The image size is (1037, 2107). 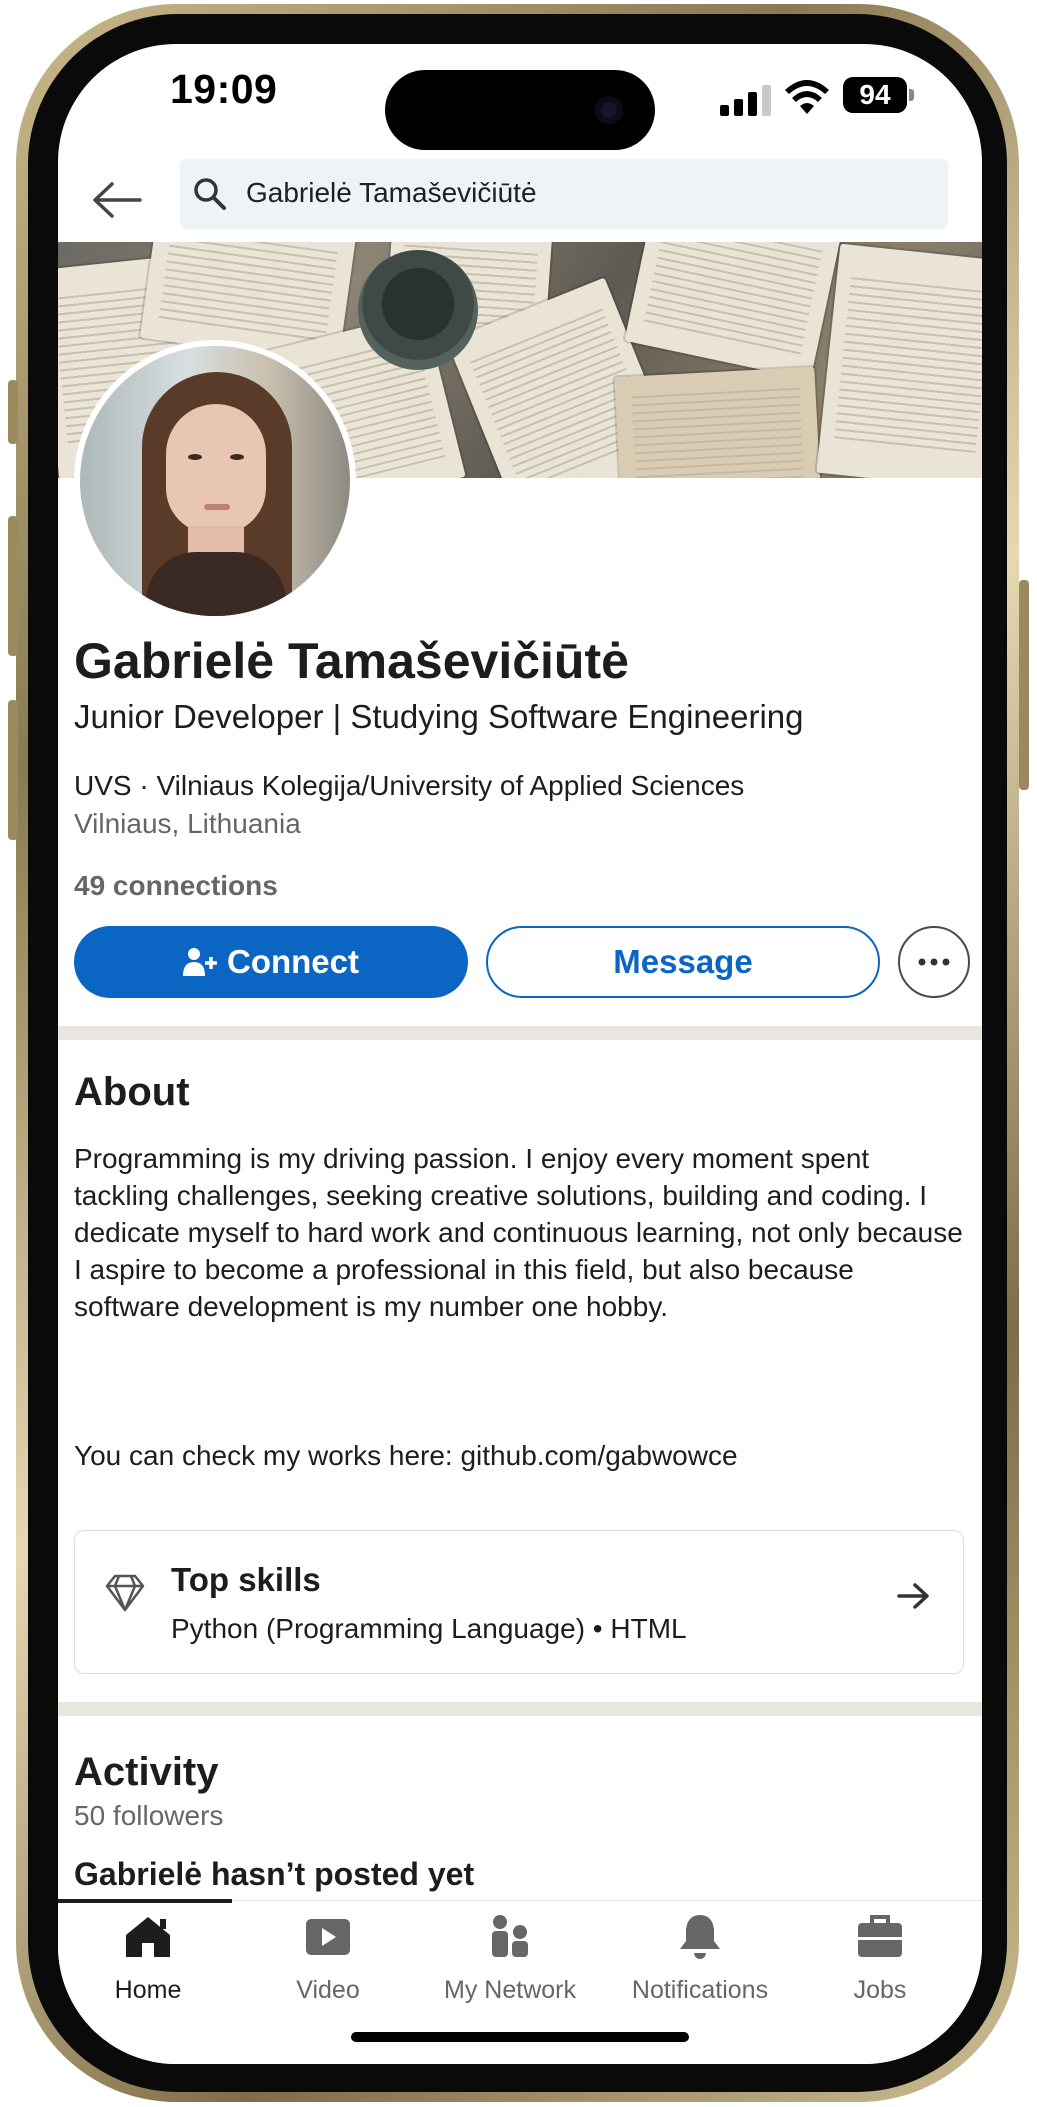 I want to click on back-button, so click(x=116, y=200).